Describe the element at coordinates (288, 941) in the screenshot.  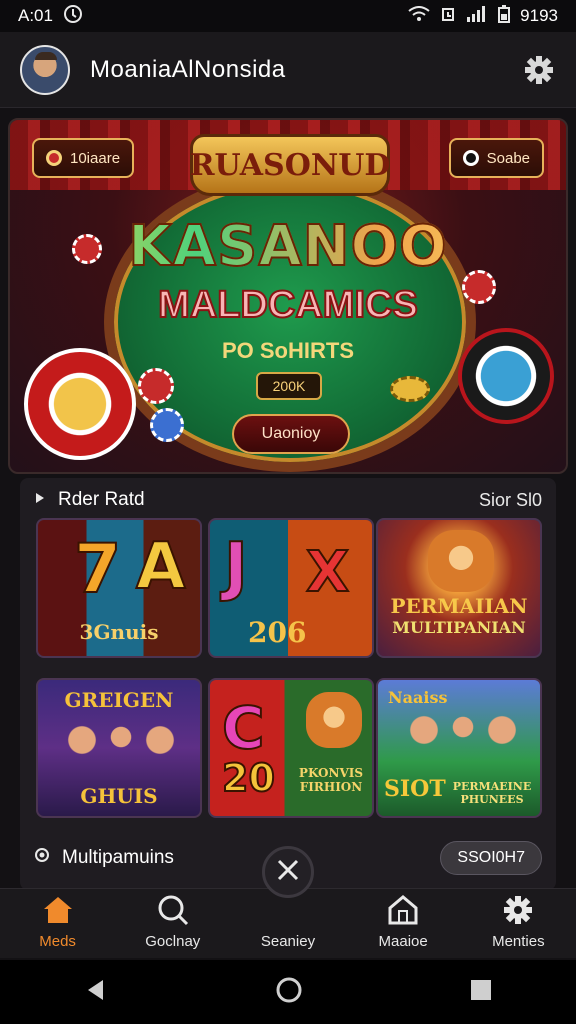
I see `nav-label: Seaniey` at that location.